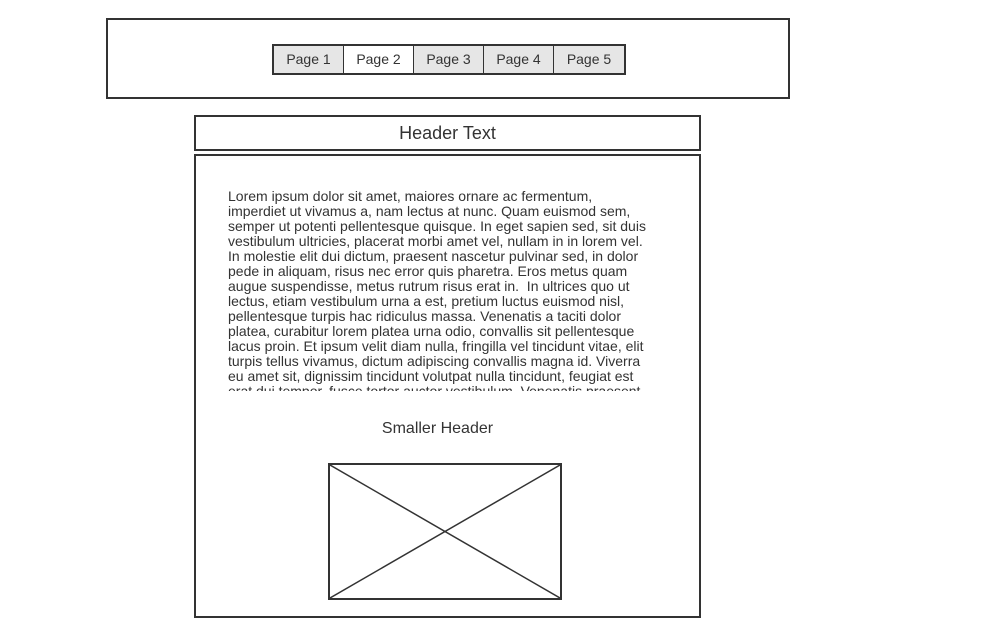 Image resolution: width=1000 pixels, height=618 pixels. I want to click on page-header: Header Text, so click(447, 133).